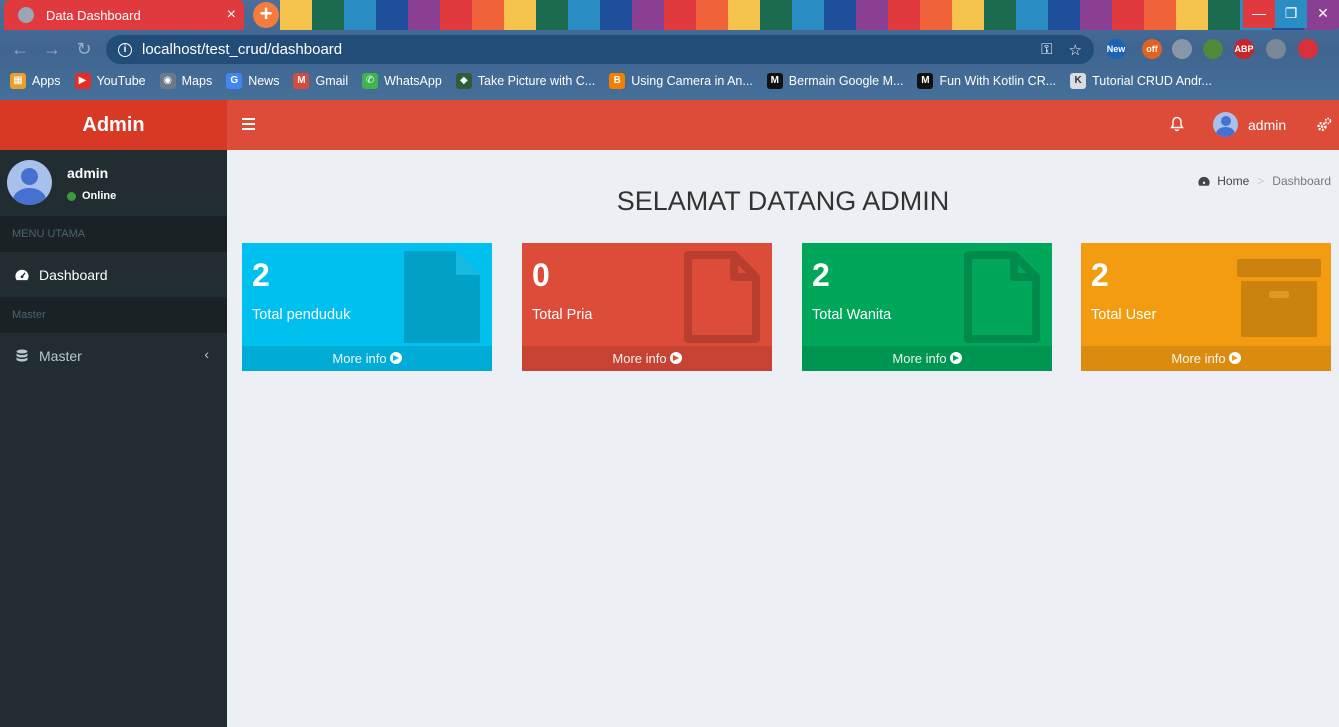 The image size is (1339, 727). What do you see at coordinates (1324, 125) in the screenshot?
I see `cogs-icon` at bounding box center [1324, 125].